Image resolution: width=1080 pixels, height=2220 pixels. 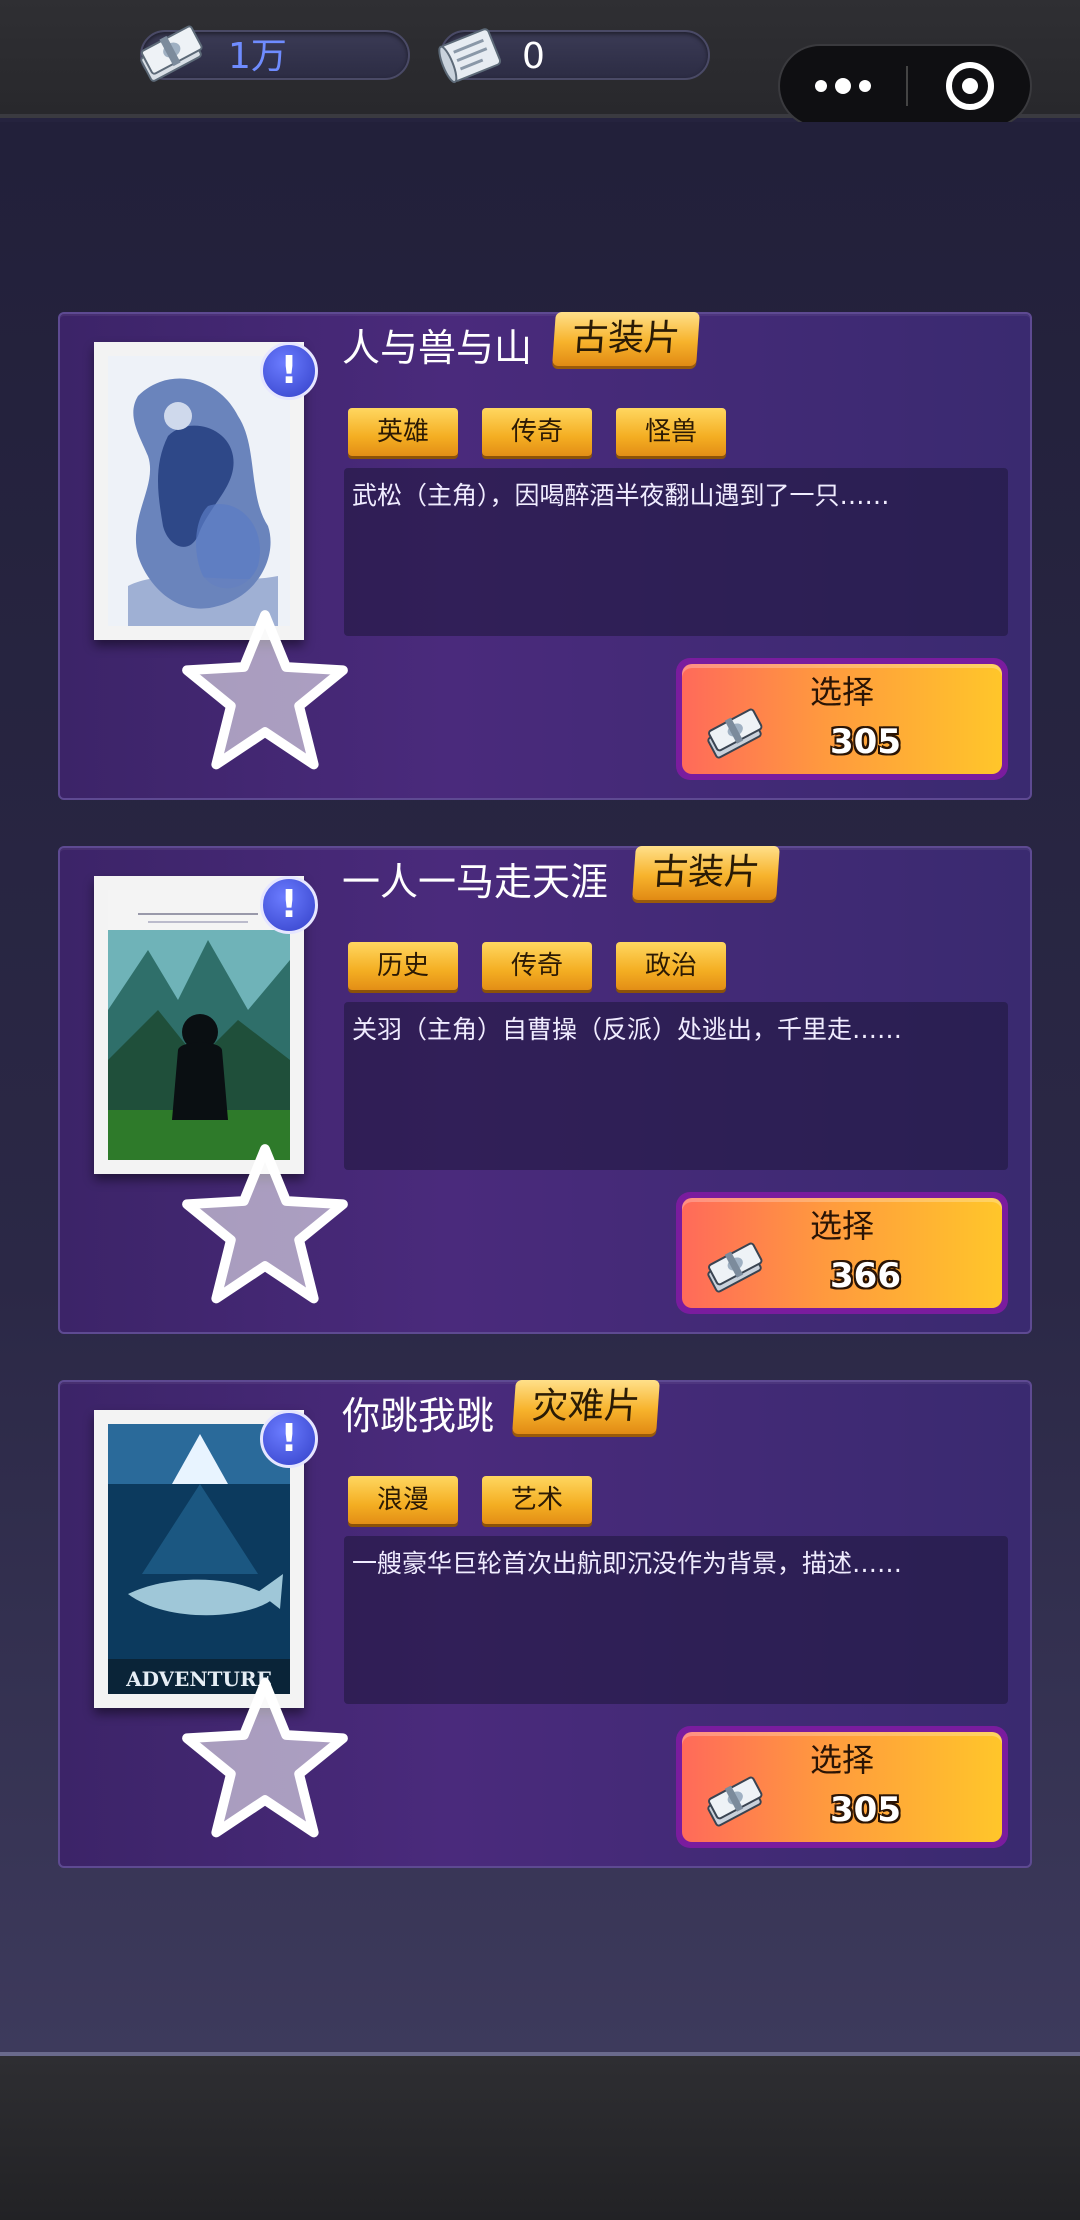 I want to click on select-button-face: 选择 366, so click(x=842, y=1253).